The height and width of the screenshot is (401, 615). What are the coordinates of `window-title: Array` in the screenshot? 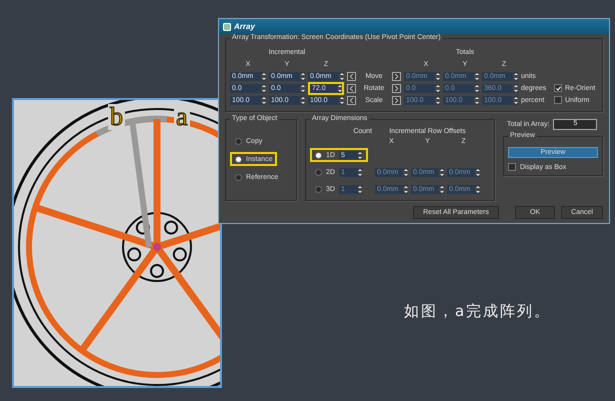 It's located at (244, 26).